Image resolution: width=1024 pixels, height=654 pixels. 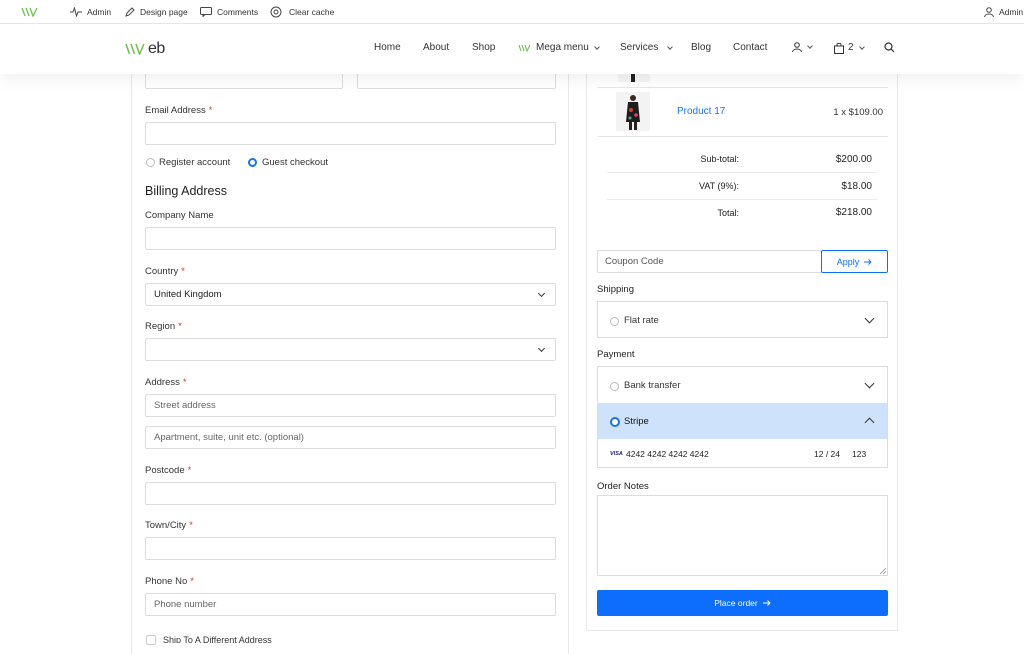 I want to click on admin-user-menu: Admin, so click(x=1003, y=12).